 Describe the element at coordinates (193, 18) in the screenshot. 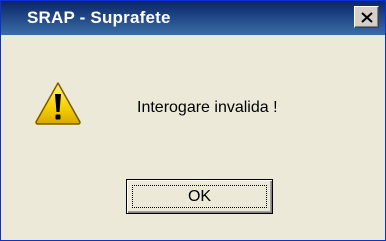

I see `title-bar: SRAP - Suprafete` at that location.